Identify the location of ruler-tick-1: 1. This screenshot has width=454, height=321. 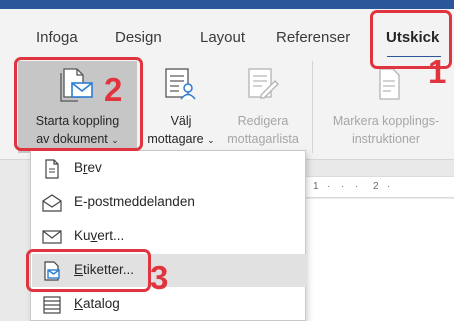
(316, 186).